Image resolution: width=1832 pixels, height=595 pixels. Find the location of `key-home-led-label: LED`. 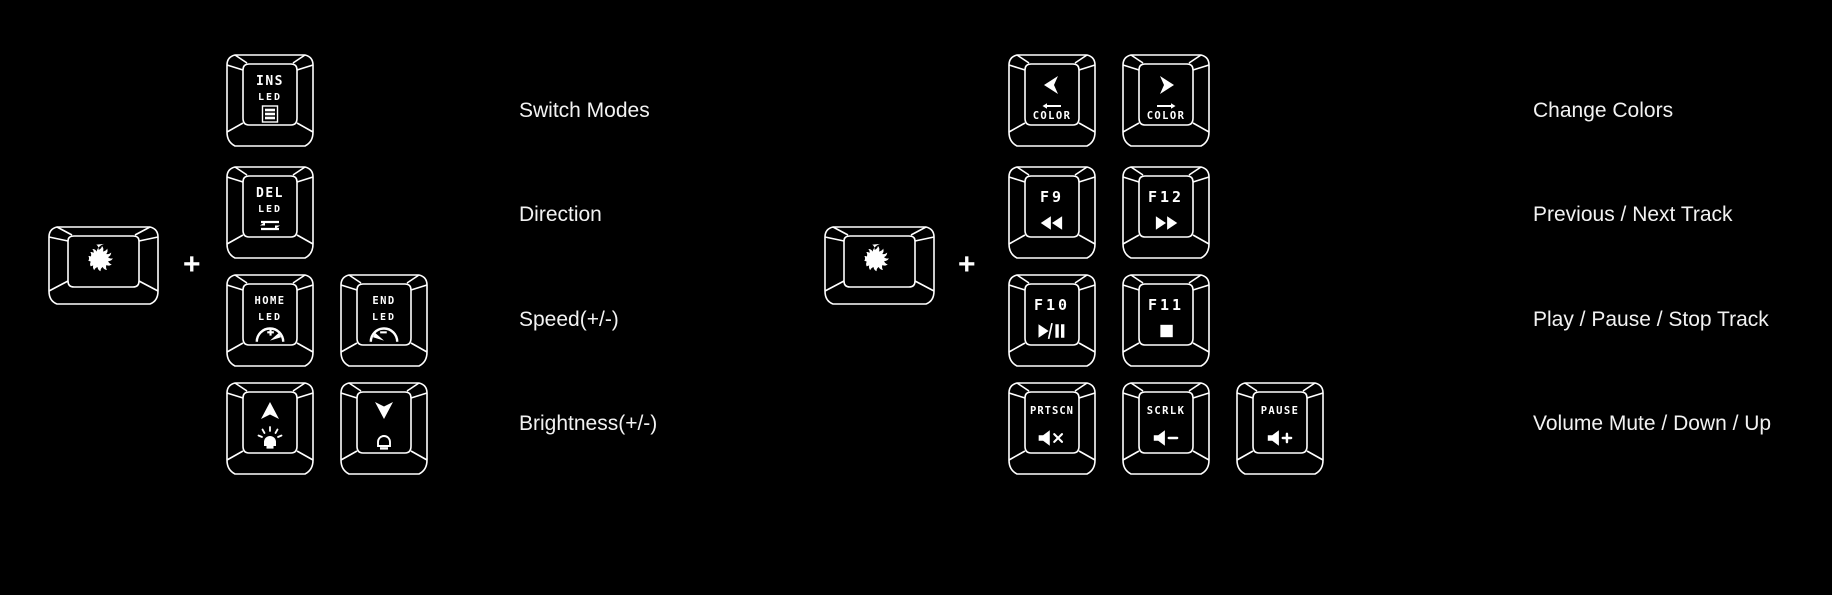

key-home-led-label: LED is located at coordinates (270, 317).